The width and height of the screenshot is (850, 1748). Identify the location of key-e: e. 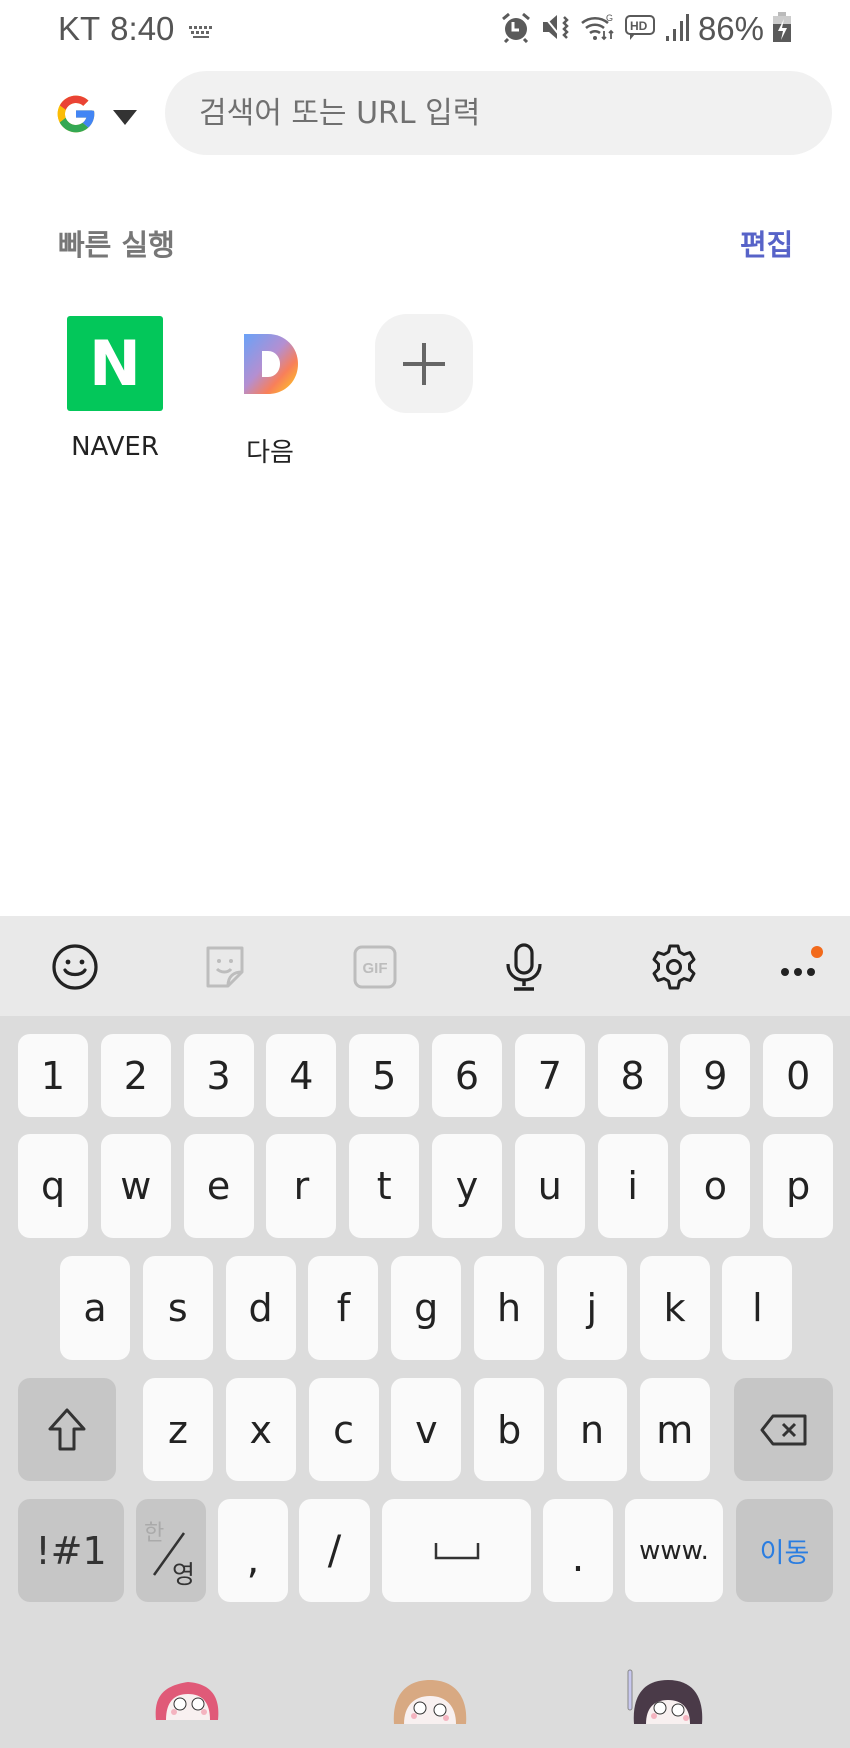
(218, 1186).